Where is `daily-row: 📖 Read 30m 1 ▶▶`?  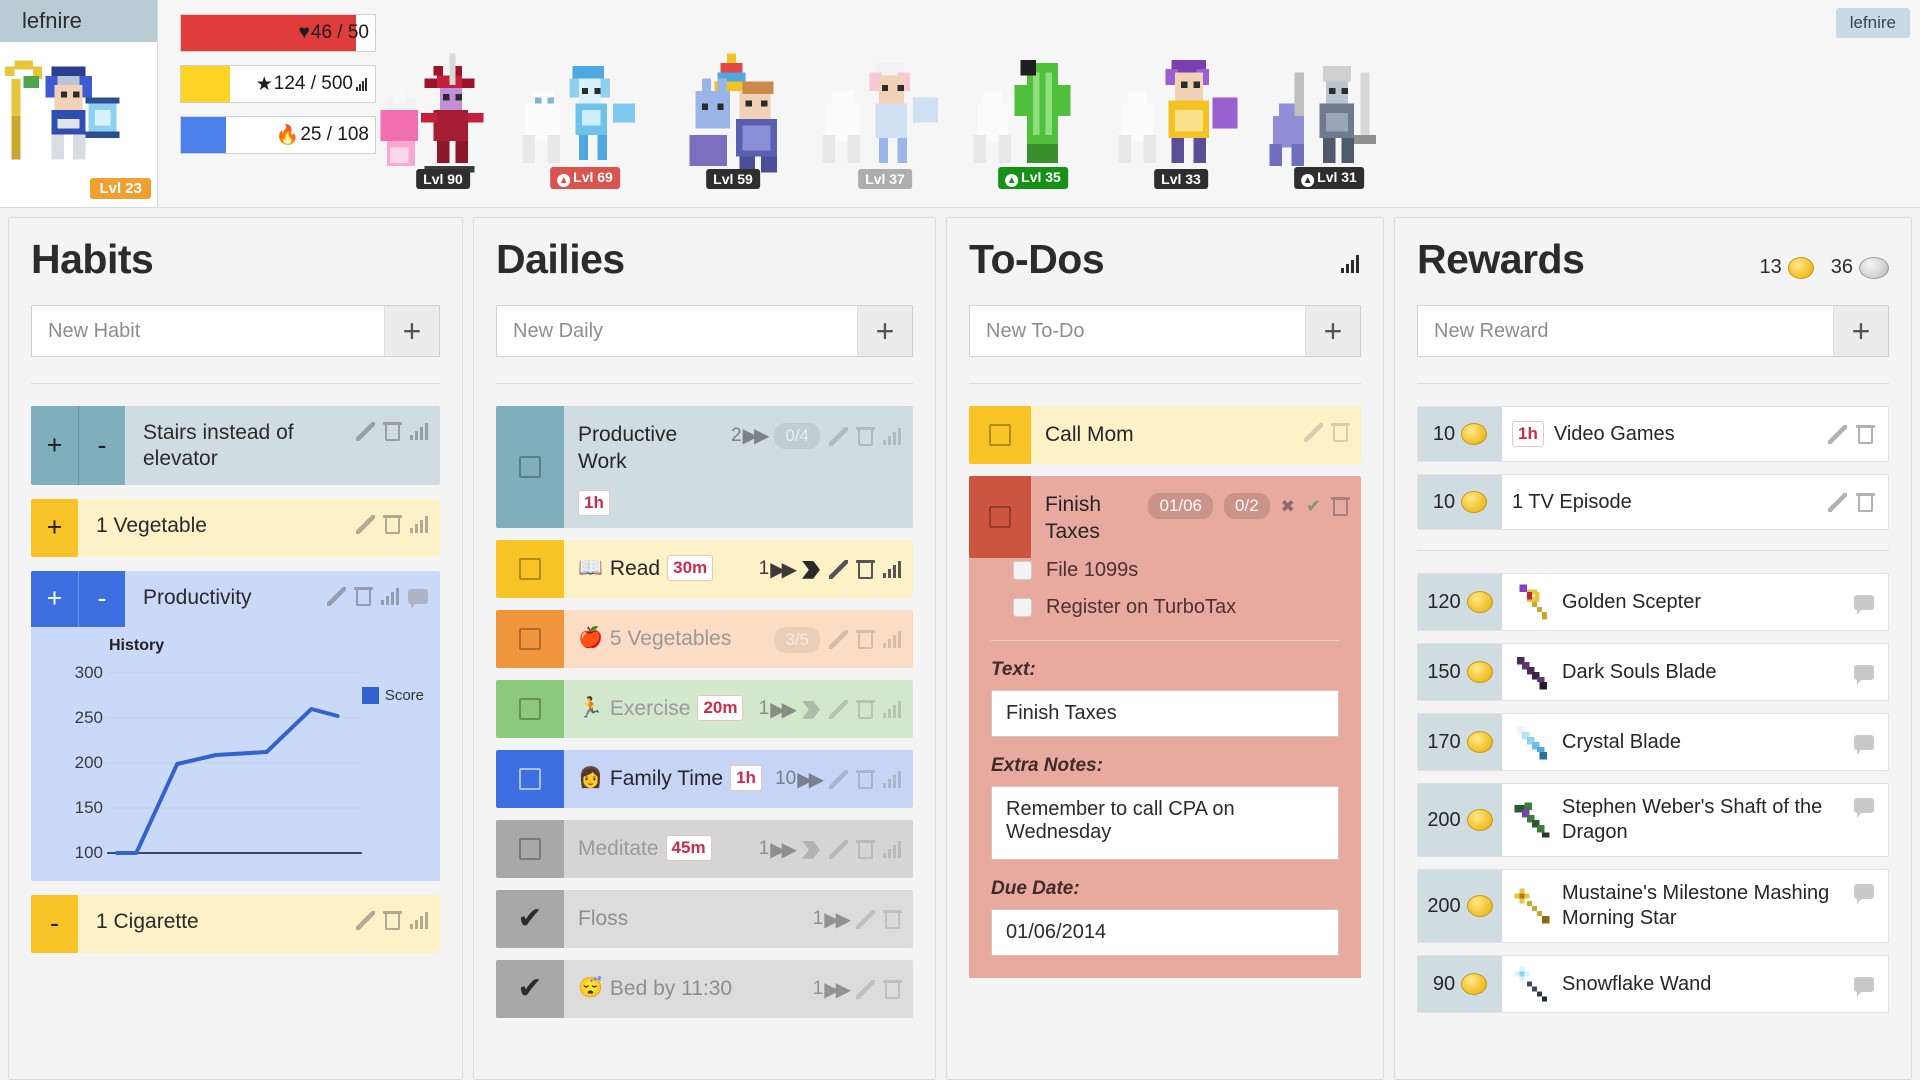 daily-row: 📖 Read 30m 1 ▶▶ is located at coordinates (704, 568).